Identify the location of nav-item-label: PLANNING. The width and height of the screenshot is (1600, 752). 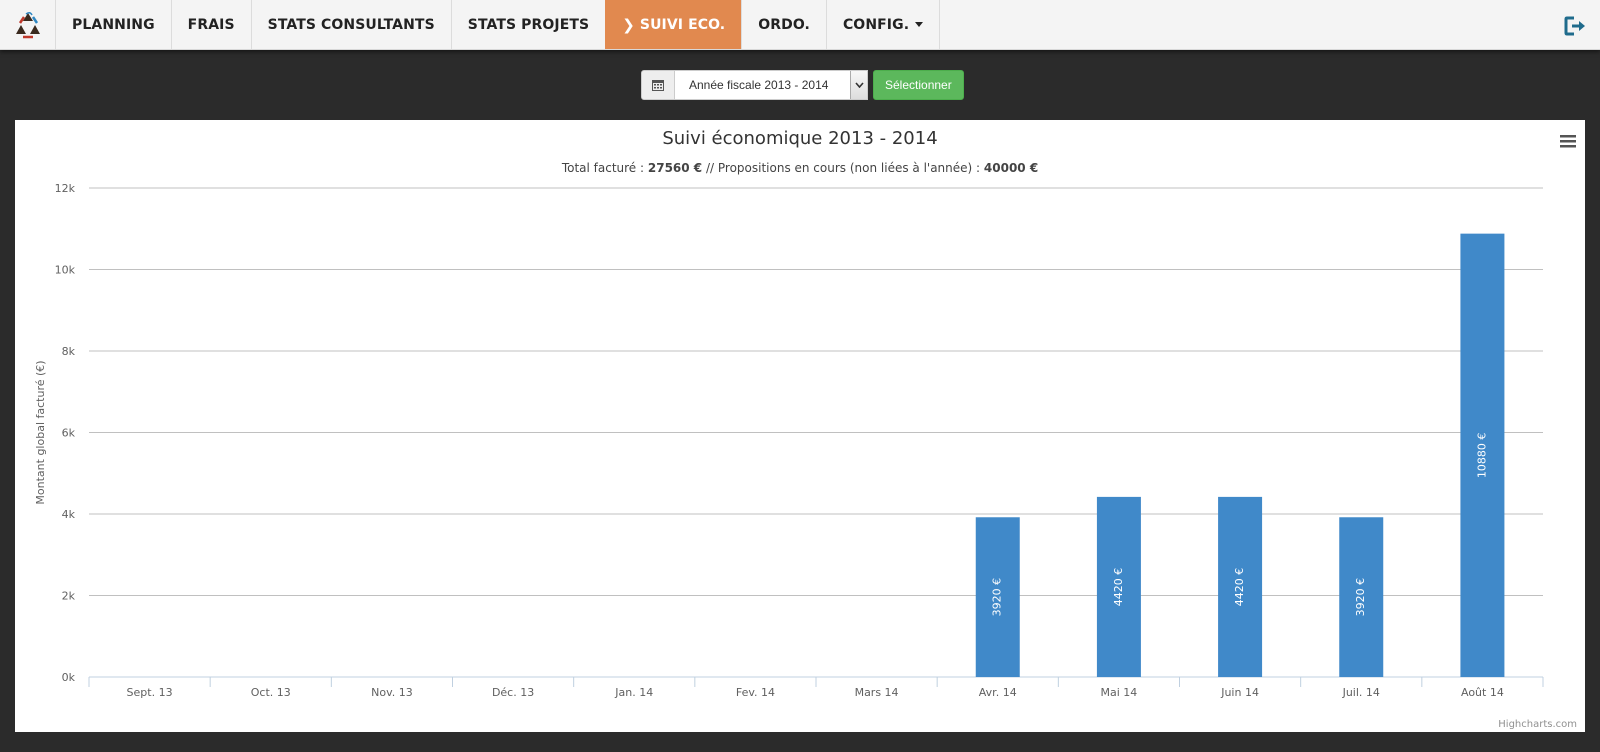
(113, 24).